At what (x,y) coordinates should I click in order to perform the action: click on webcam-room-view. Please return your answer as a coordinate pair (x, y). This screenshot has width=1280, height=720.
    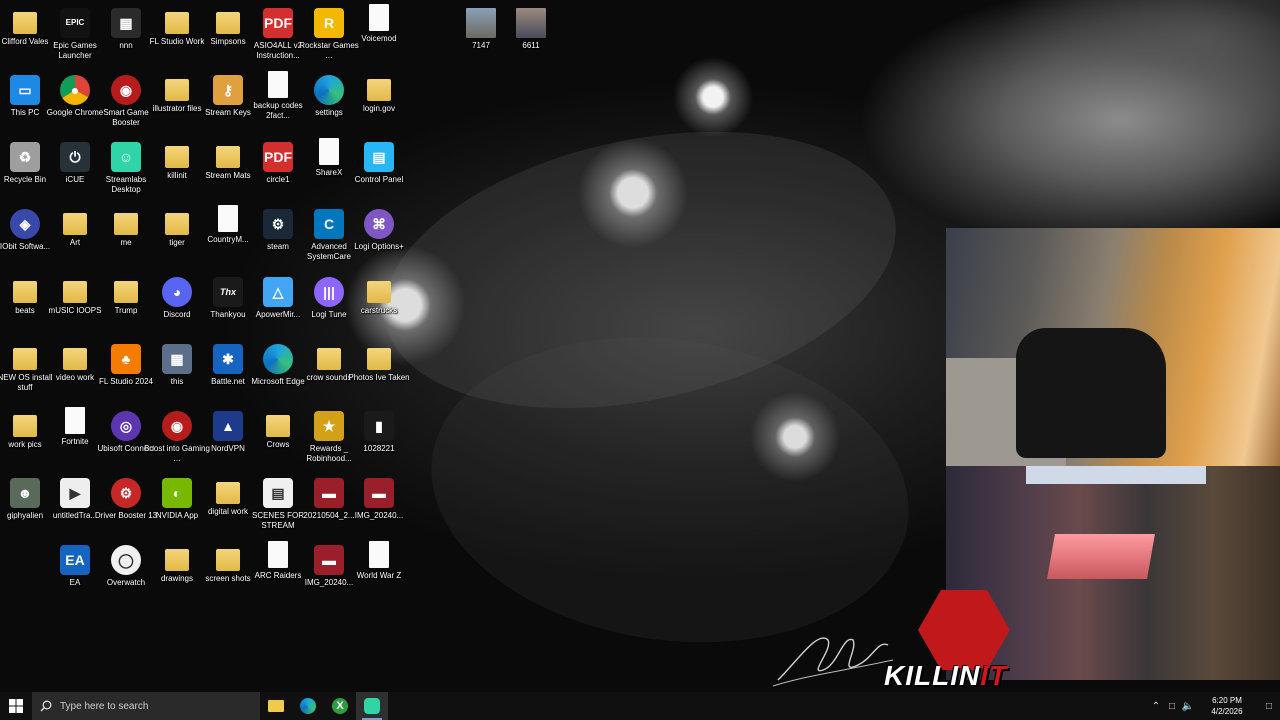
    Looking at the image, I should click on (1113, 347).